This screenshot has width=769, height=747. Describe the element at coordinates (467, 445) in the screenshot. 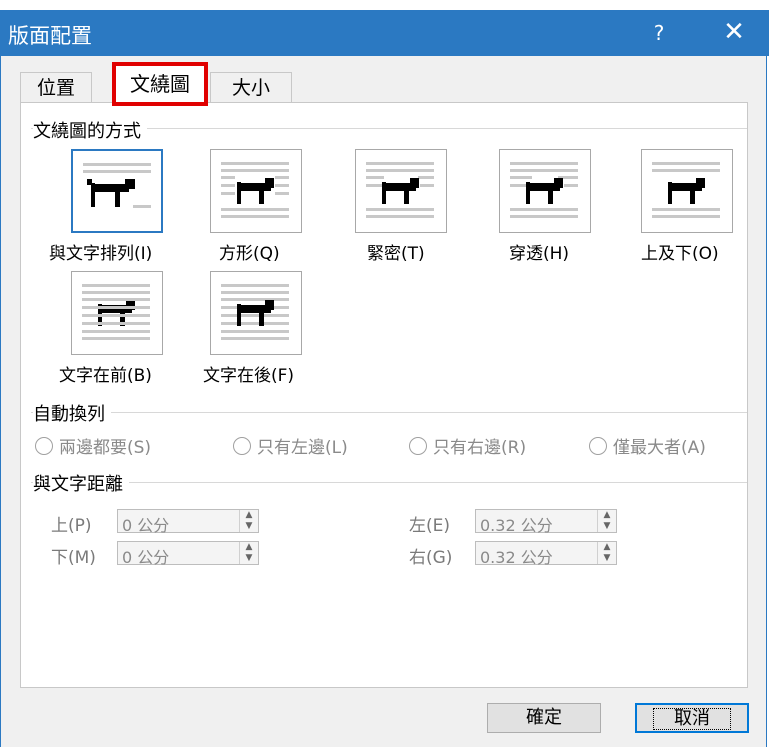

I see `radio-right-only: 只有右邊(R)` at that location.